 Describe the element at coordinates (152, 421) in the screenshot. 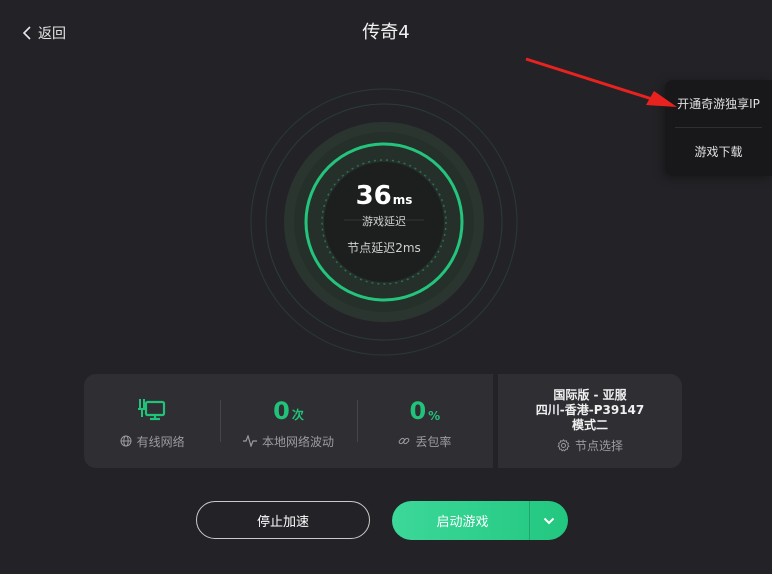

I see `stat-network-type: 有线网络` at that location.